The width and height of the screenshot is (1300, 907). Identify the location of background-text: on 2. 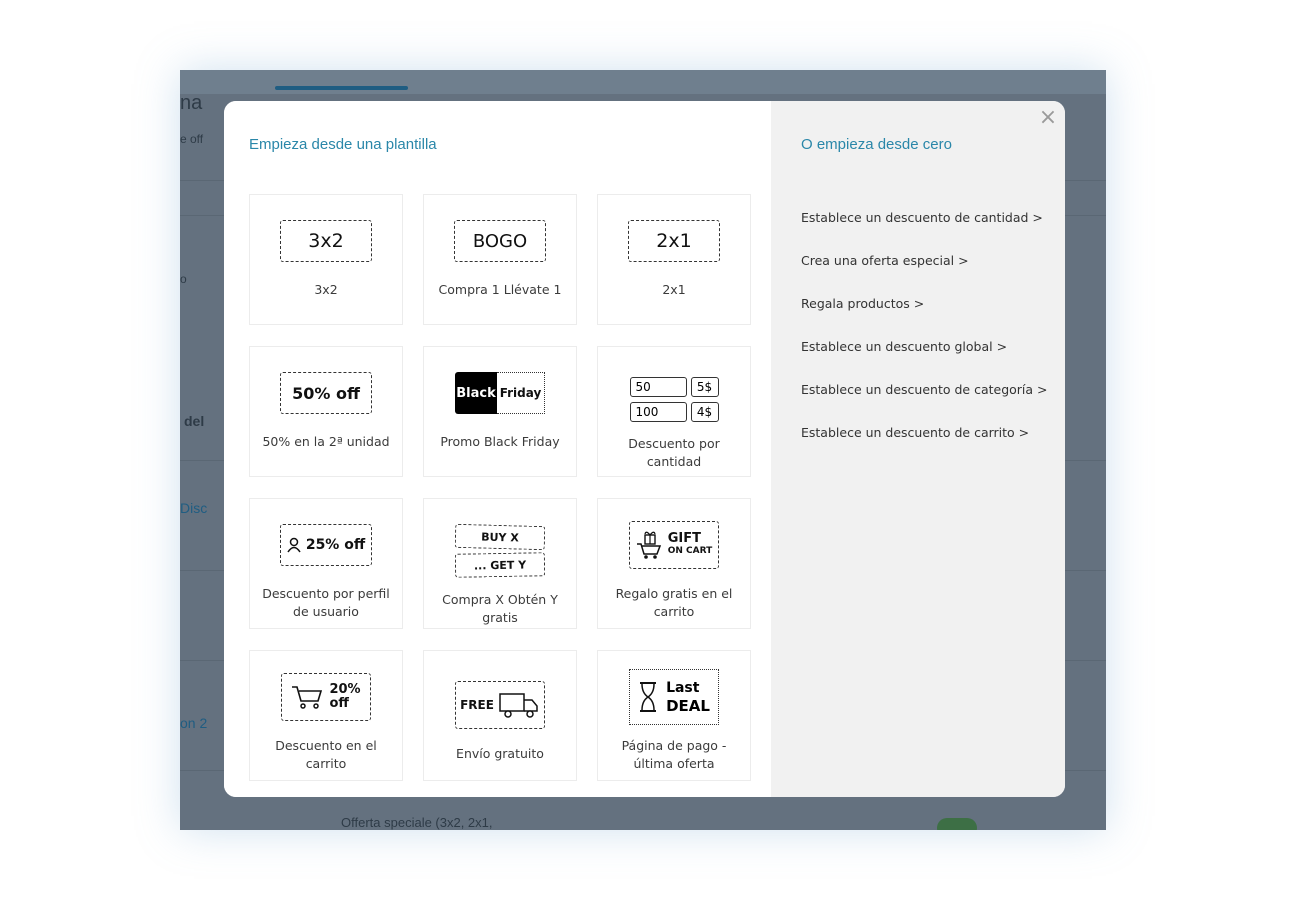
(194, 723).